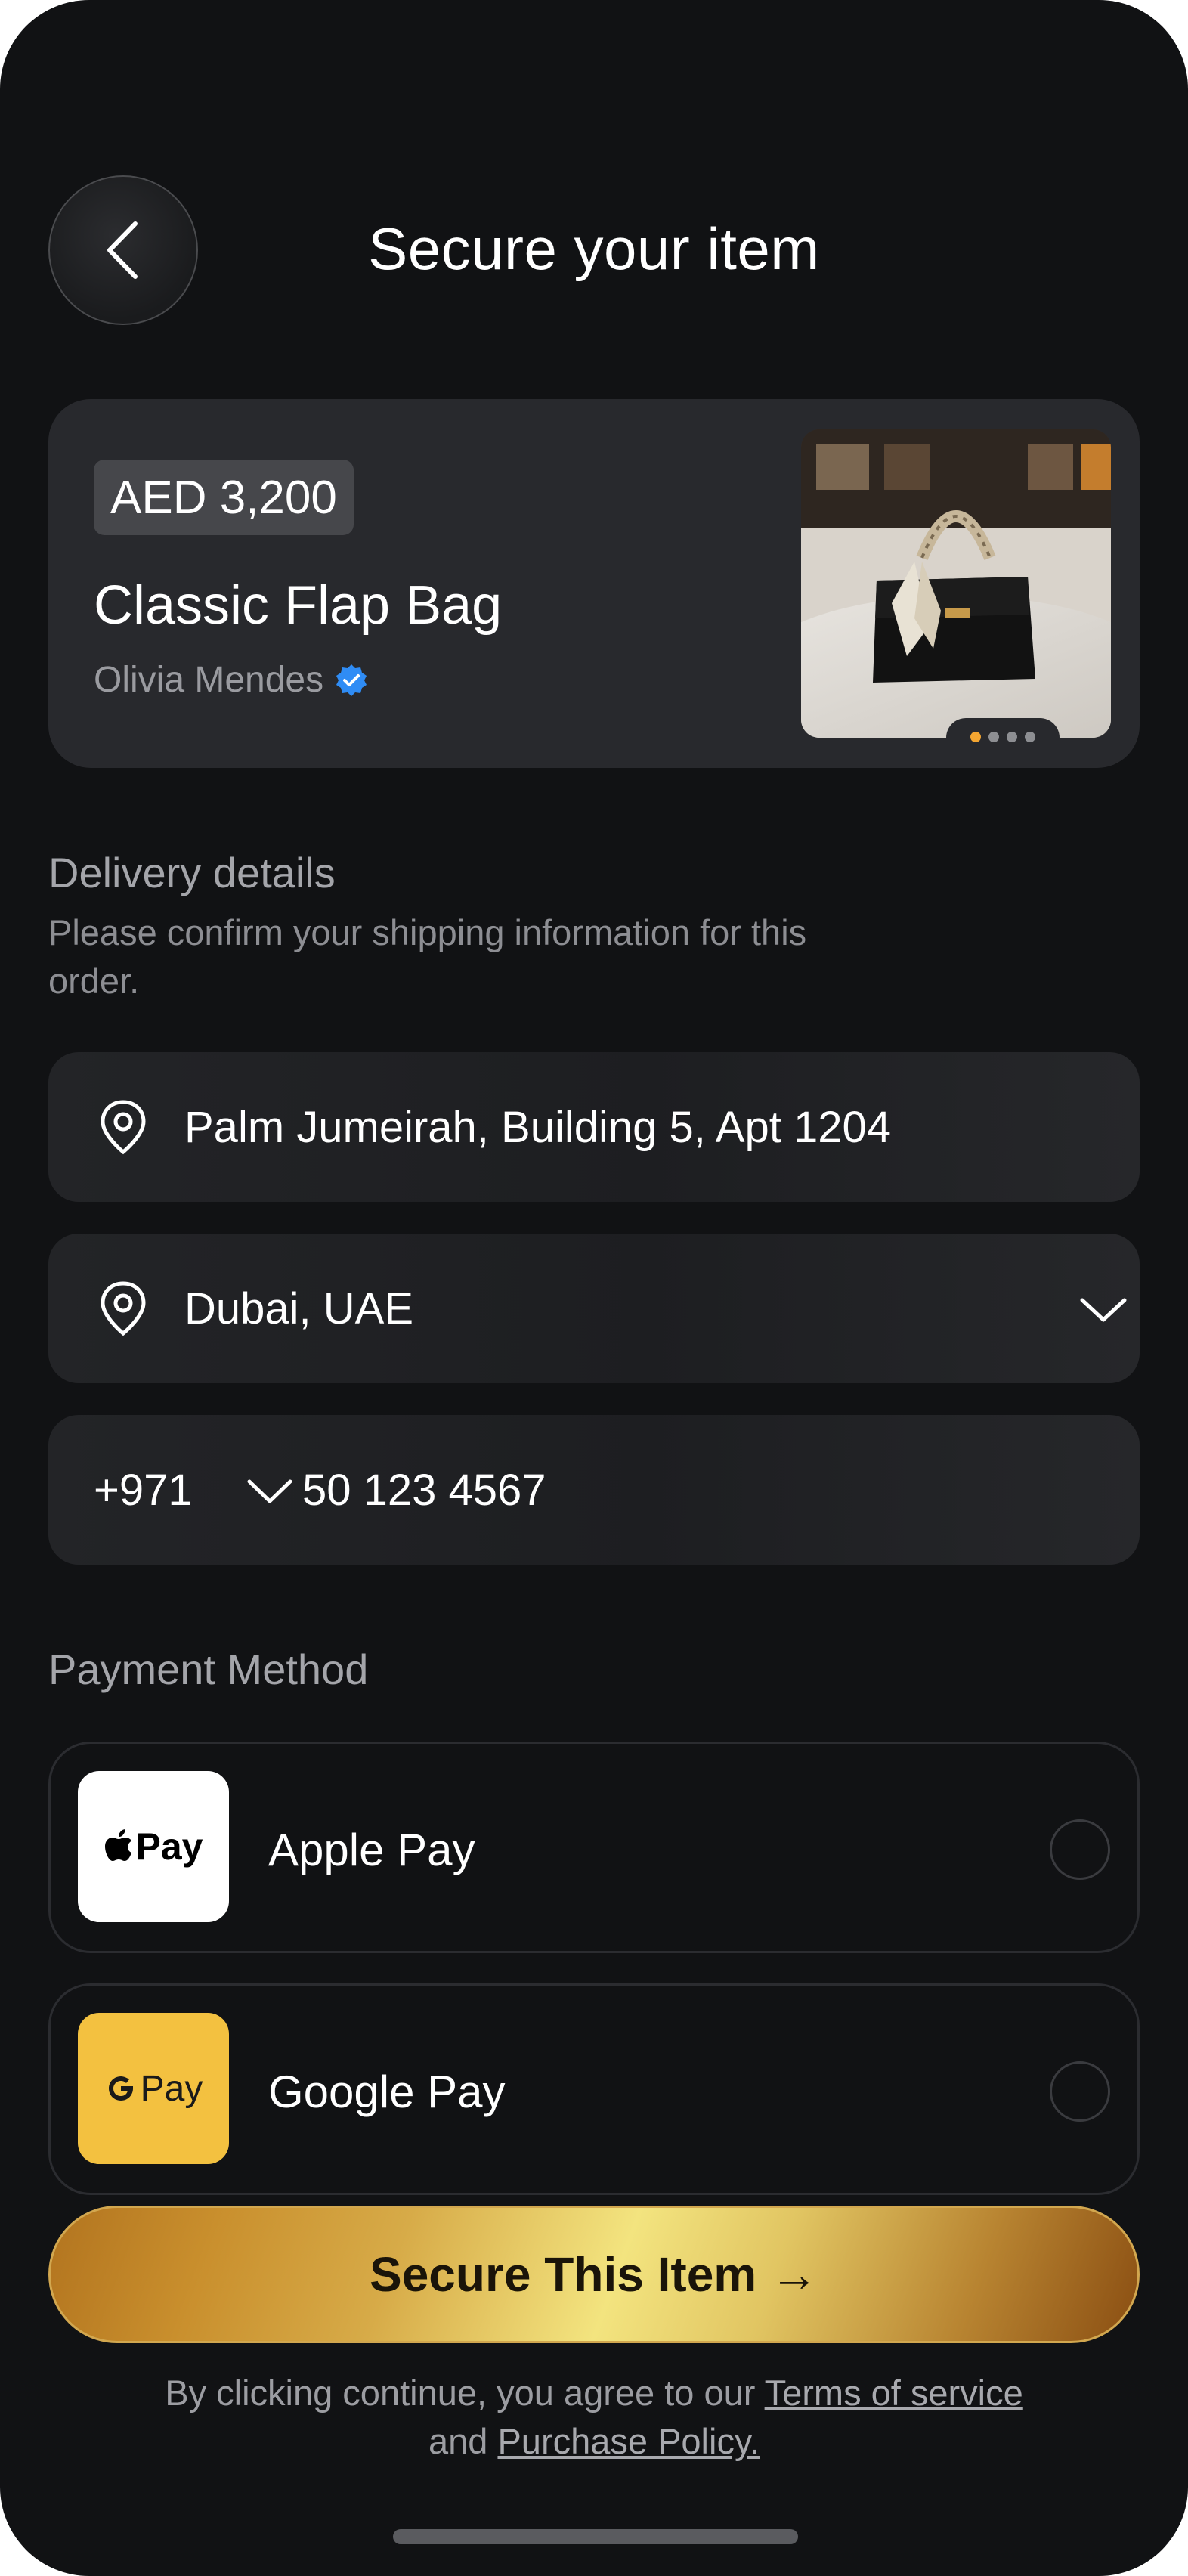 The width and height of the screenshot is (1188, 2576). I want to click on payment-option-google-pay: Pay Google Pay, so click(594, 2089).